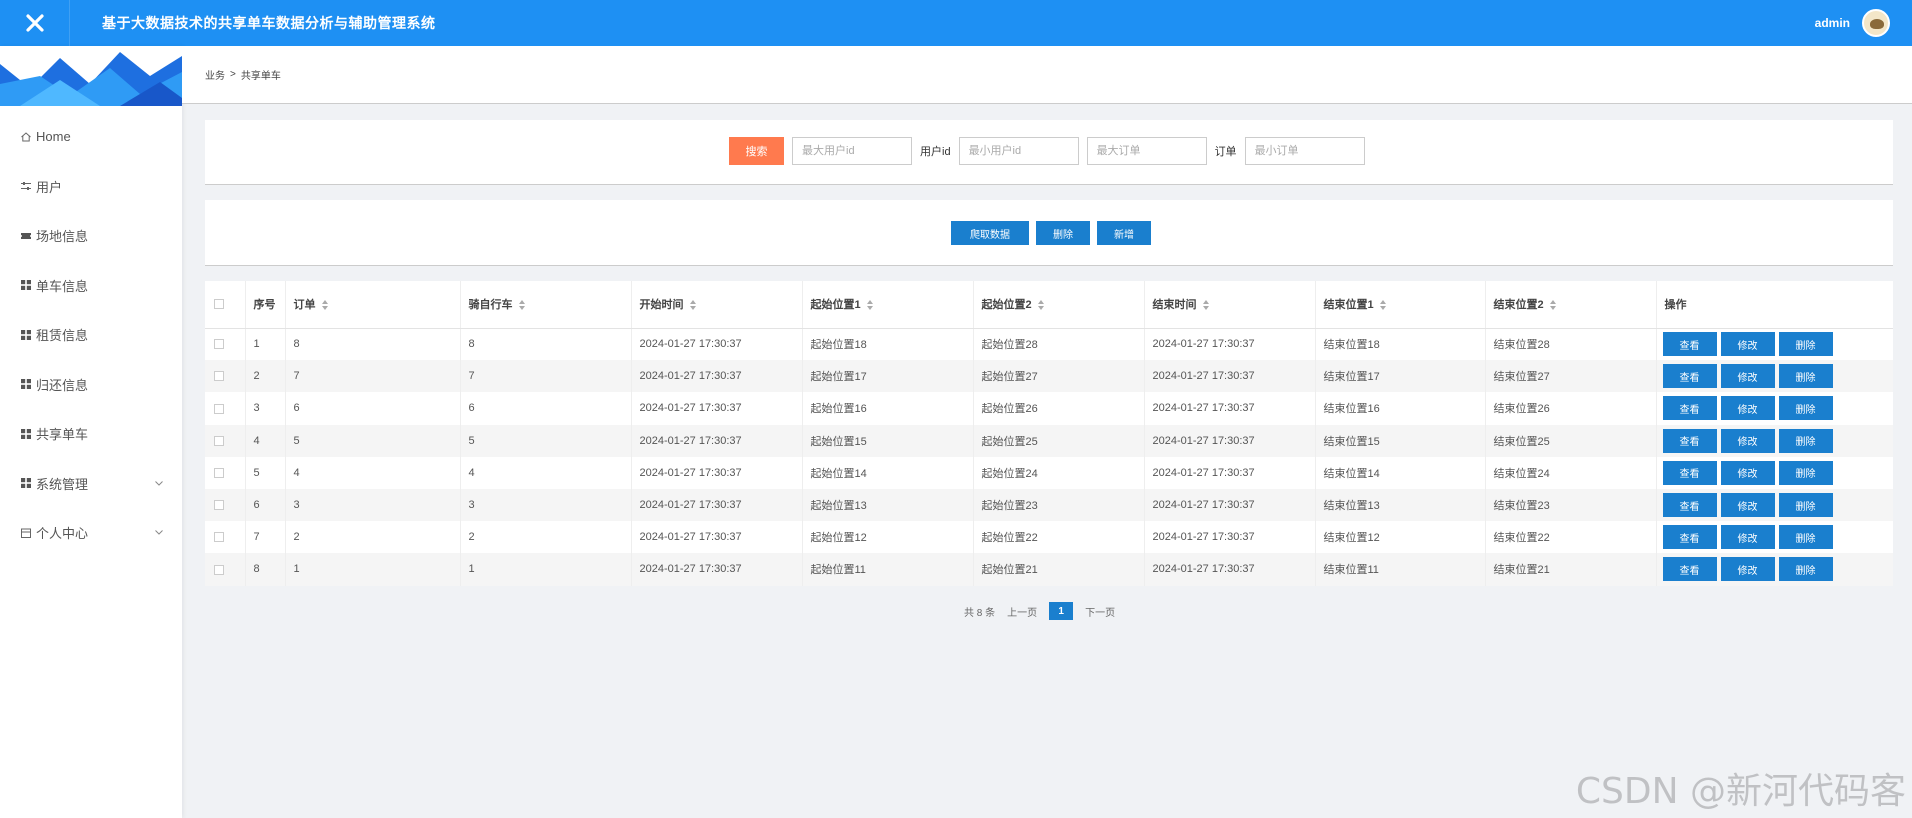 This screenshot has width=1912, height=818. Describe the element at coordinates (62, 286) in the screenshot. I see `sidebar-item-label: 单车信息` at that location.